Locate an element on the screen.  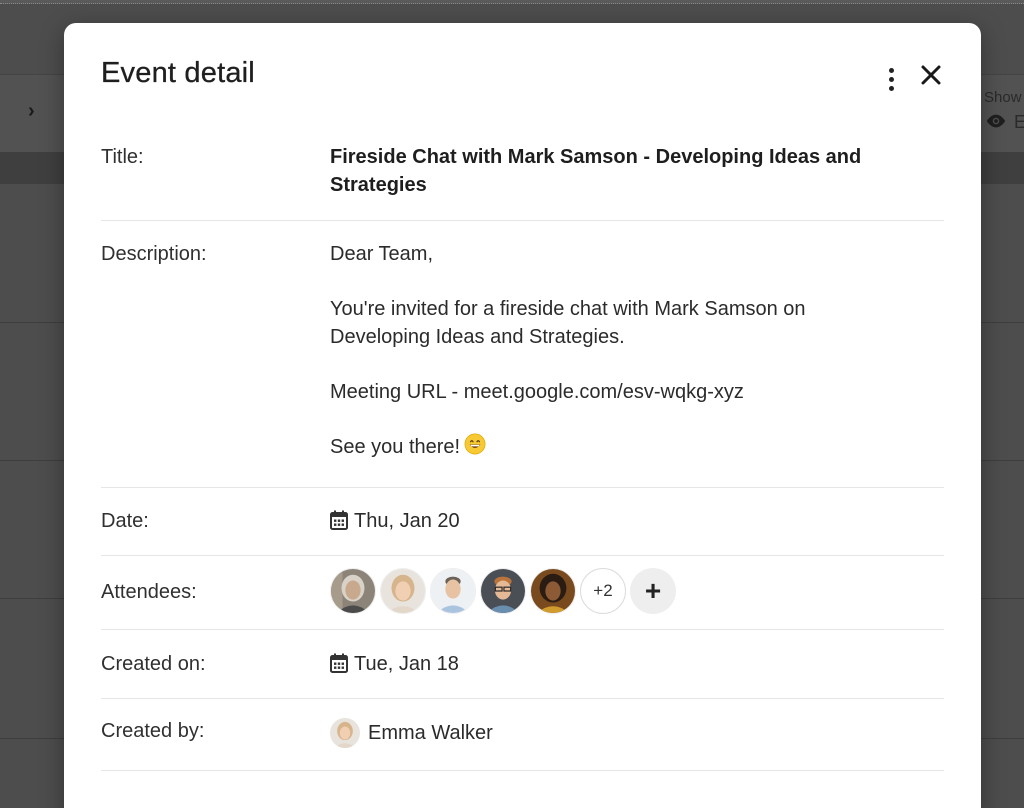
attendees-label: Attendees: is located at coordinates (149, 592).